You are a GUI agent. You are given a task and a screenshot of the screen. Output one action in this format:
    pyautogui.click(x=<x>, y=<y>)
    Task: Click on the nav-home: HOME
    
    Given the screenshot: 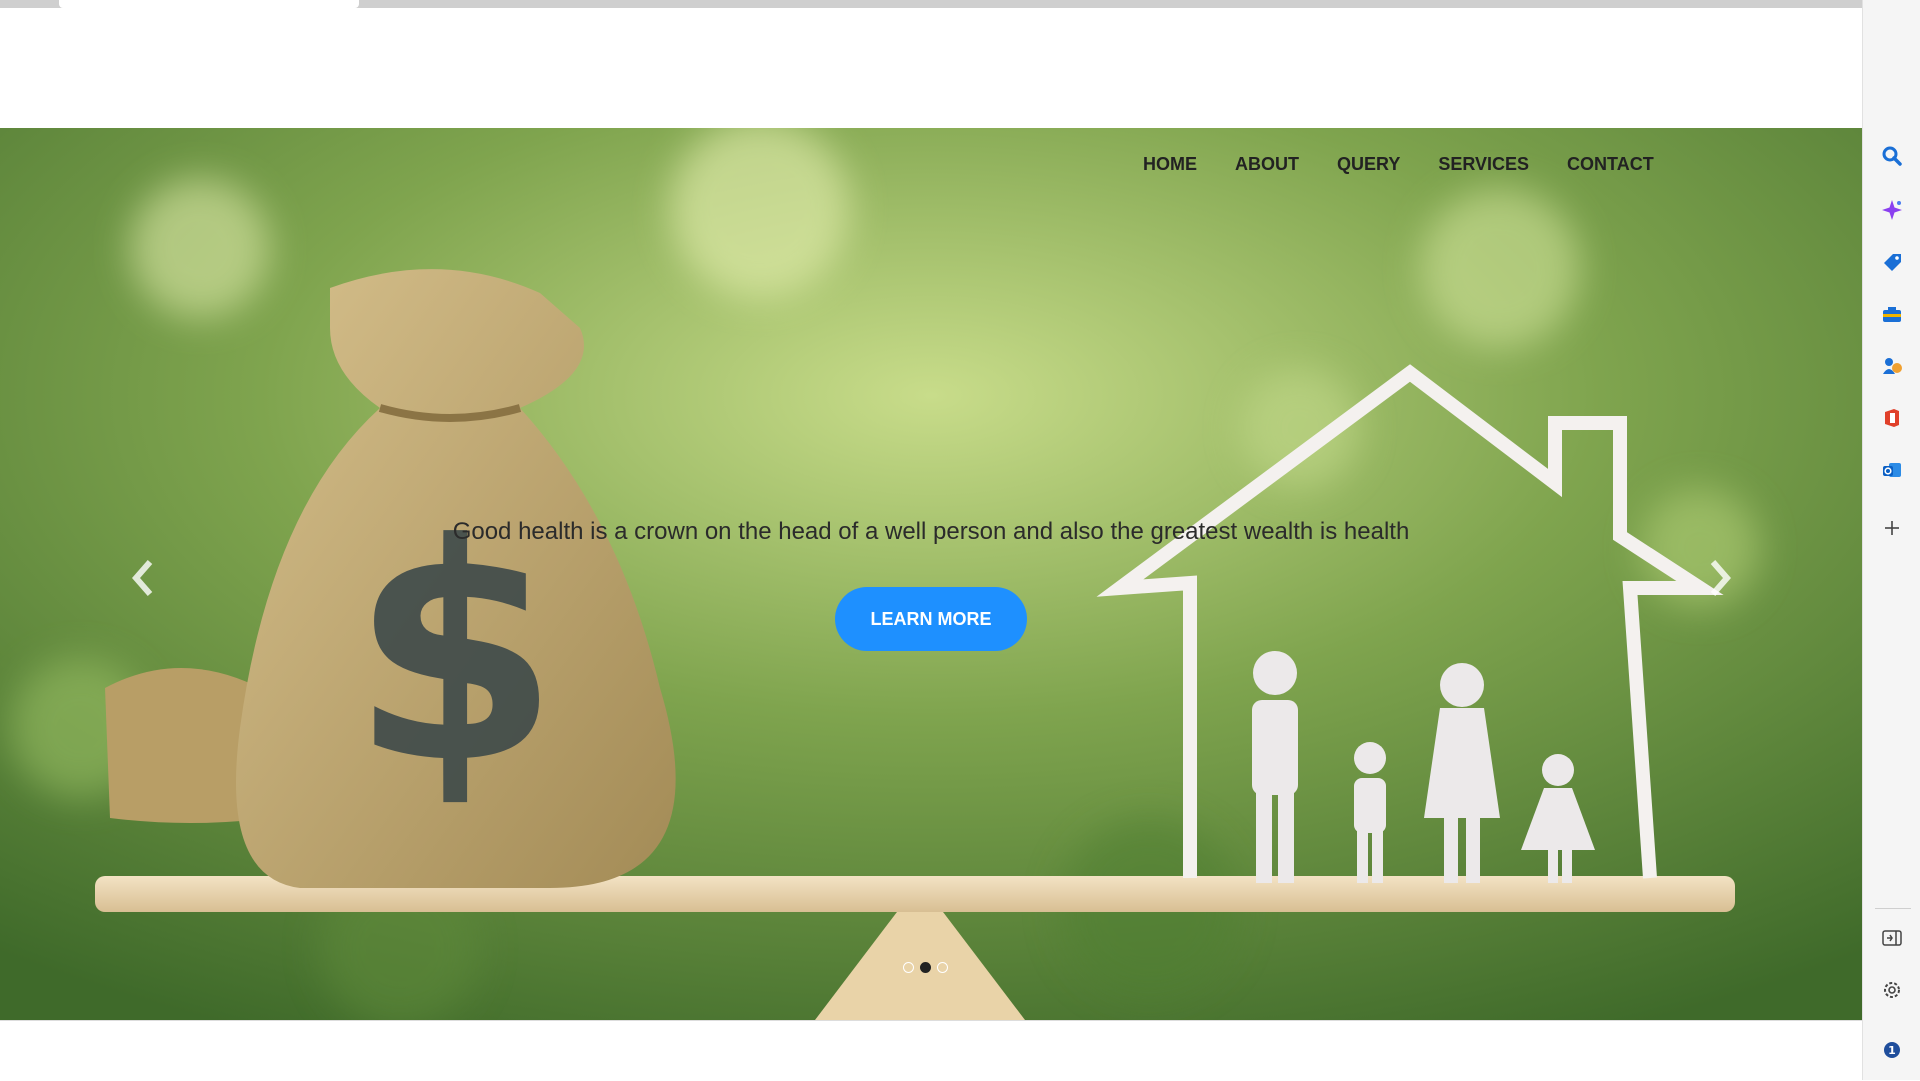 What is the action you would take?
    pyautogui.click(x=1170, y=164)
    